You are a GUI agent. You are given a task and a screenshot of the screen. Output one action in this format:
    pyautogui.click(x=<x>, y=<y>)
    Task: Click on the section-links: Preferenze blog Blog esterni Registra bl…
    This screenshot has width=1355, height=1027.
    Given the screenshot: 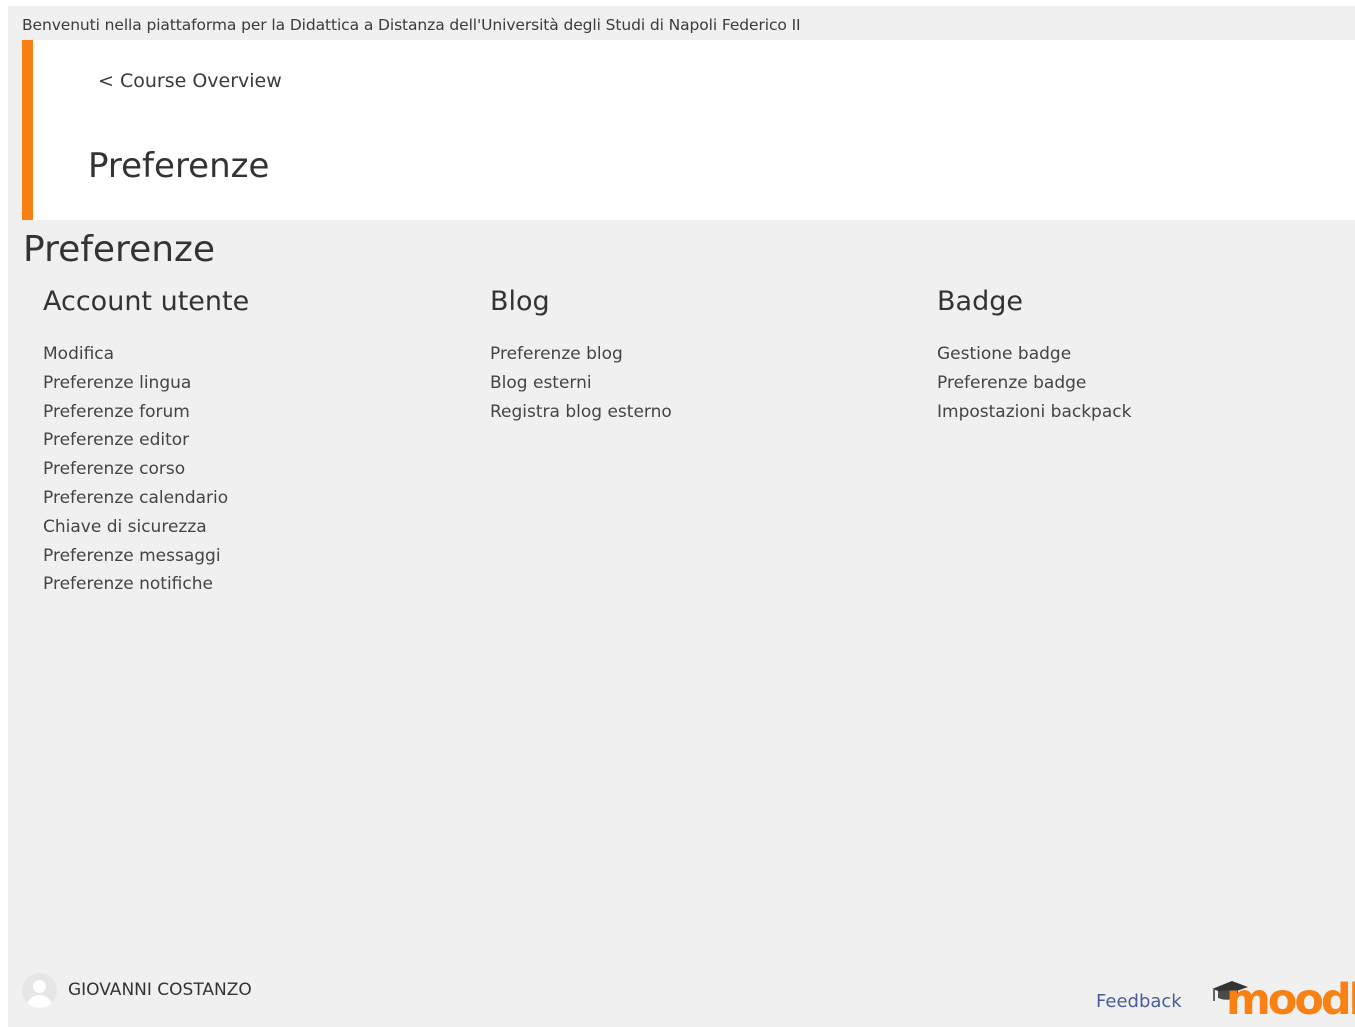 What is the action you would take?
    pyautogui.click(x=700, y=383)
    